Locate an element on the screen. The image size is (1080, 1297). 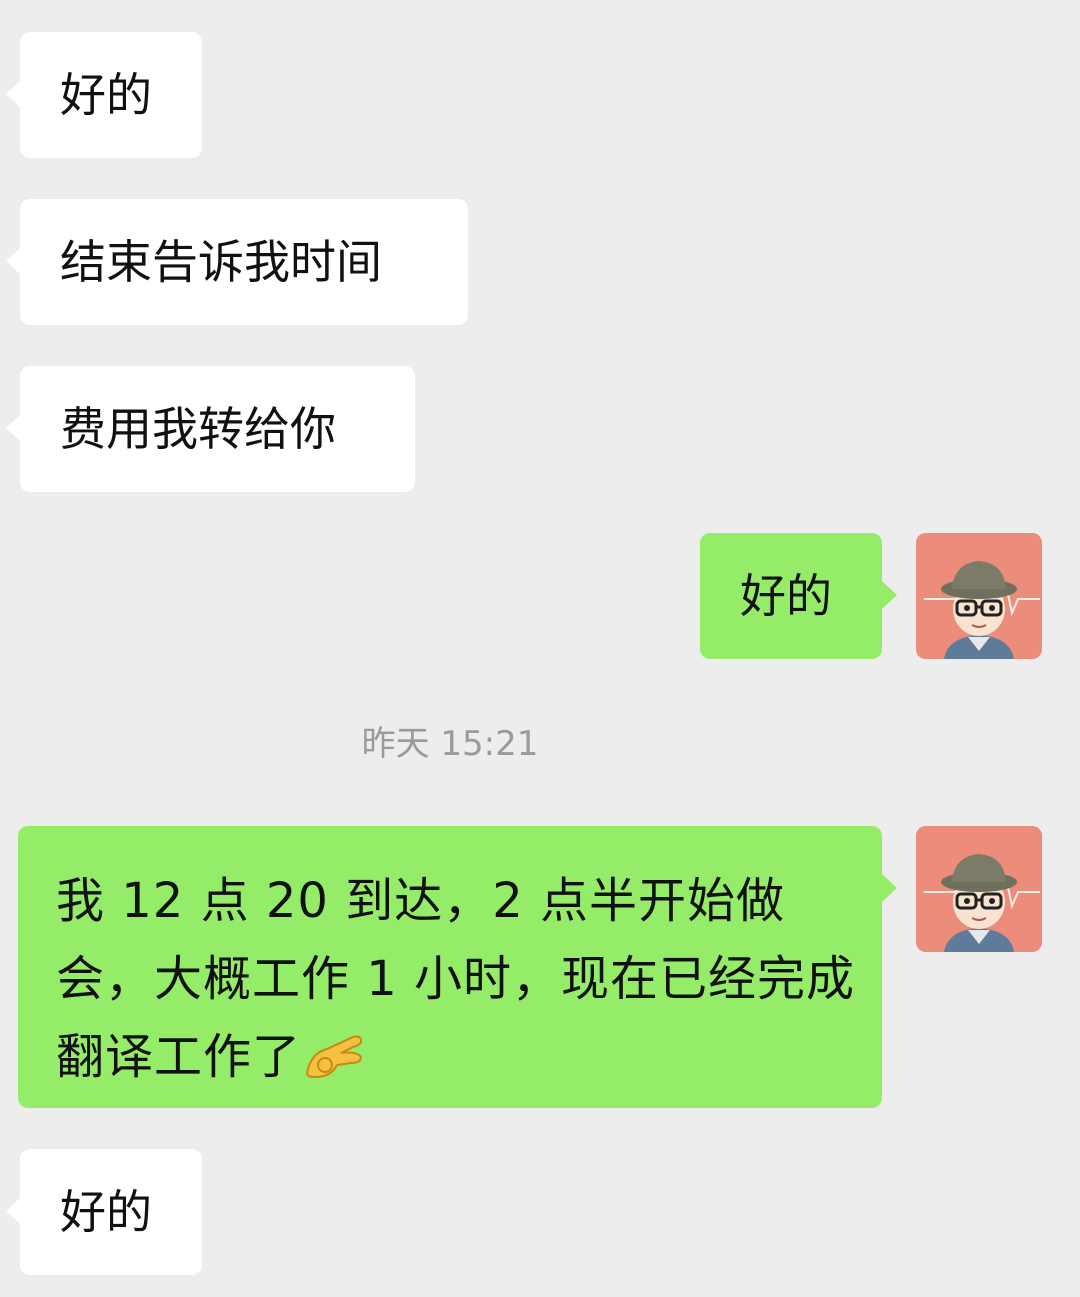
message-text: 费用我转给你 is located at coordinates (198, 429).